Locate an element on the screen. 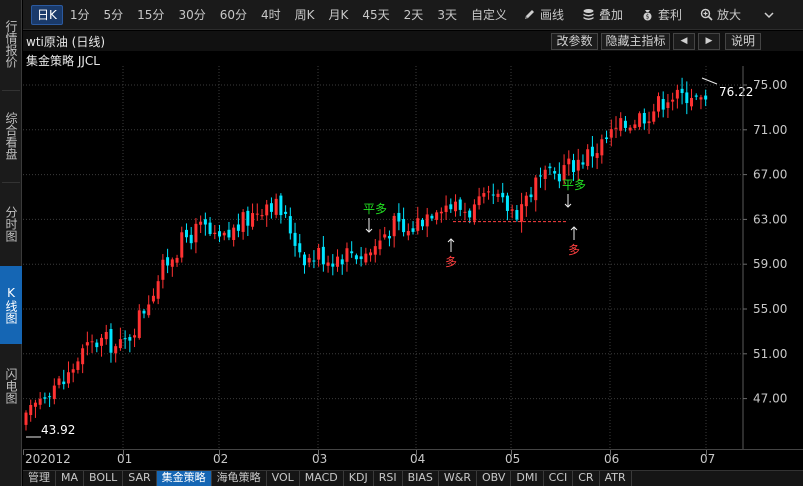  draw-line-button: 画线 is located at coordinates (543, 14).